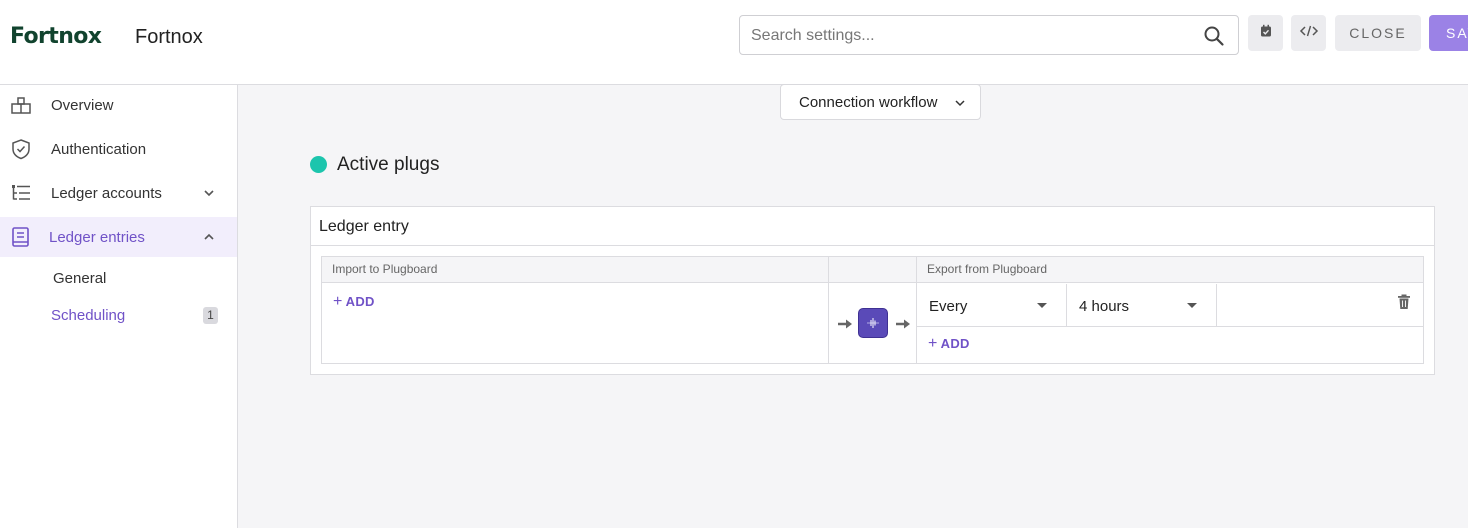 The height and width of the screenshot is (528, 1468). I want to click on sidebar-item-authentication: Authentication, so click(118, 149).